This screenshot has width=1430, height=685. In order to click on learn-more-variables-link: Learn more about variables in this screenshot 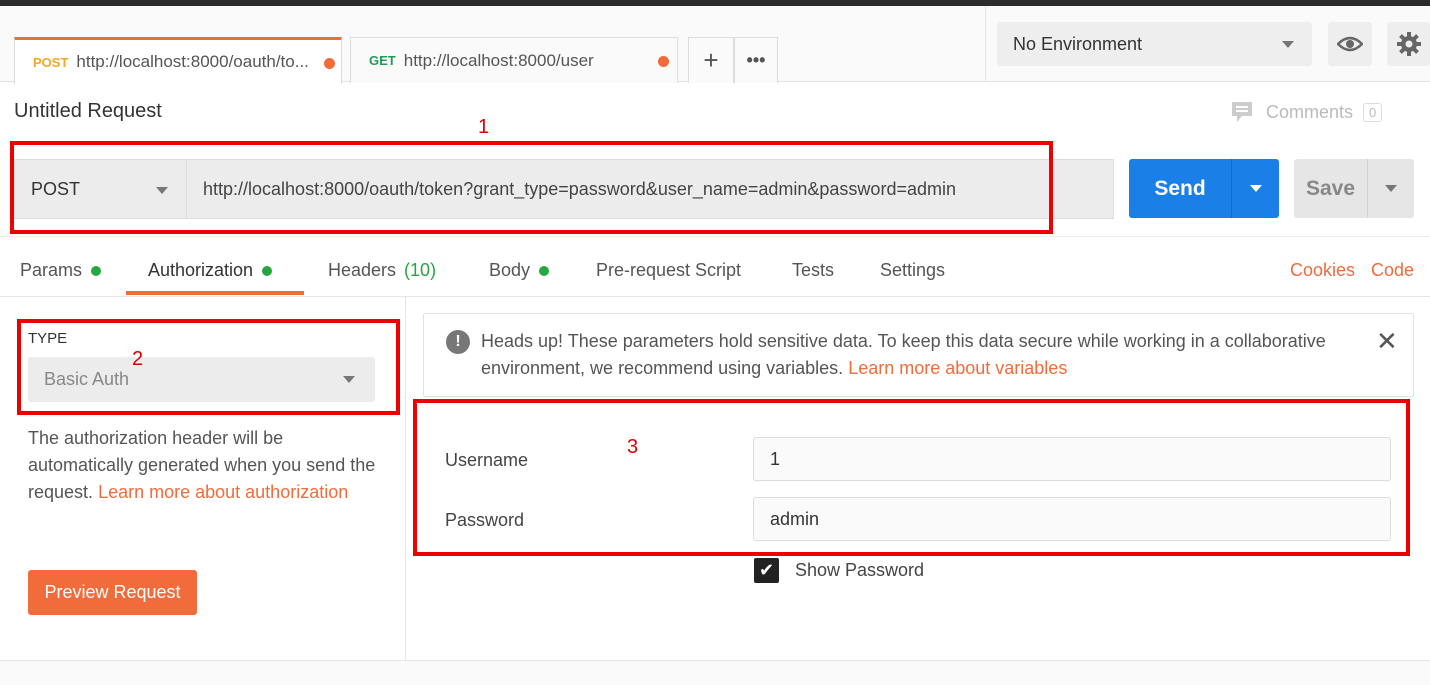, I will do `click(957, 368)`.